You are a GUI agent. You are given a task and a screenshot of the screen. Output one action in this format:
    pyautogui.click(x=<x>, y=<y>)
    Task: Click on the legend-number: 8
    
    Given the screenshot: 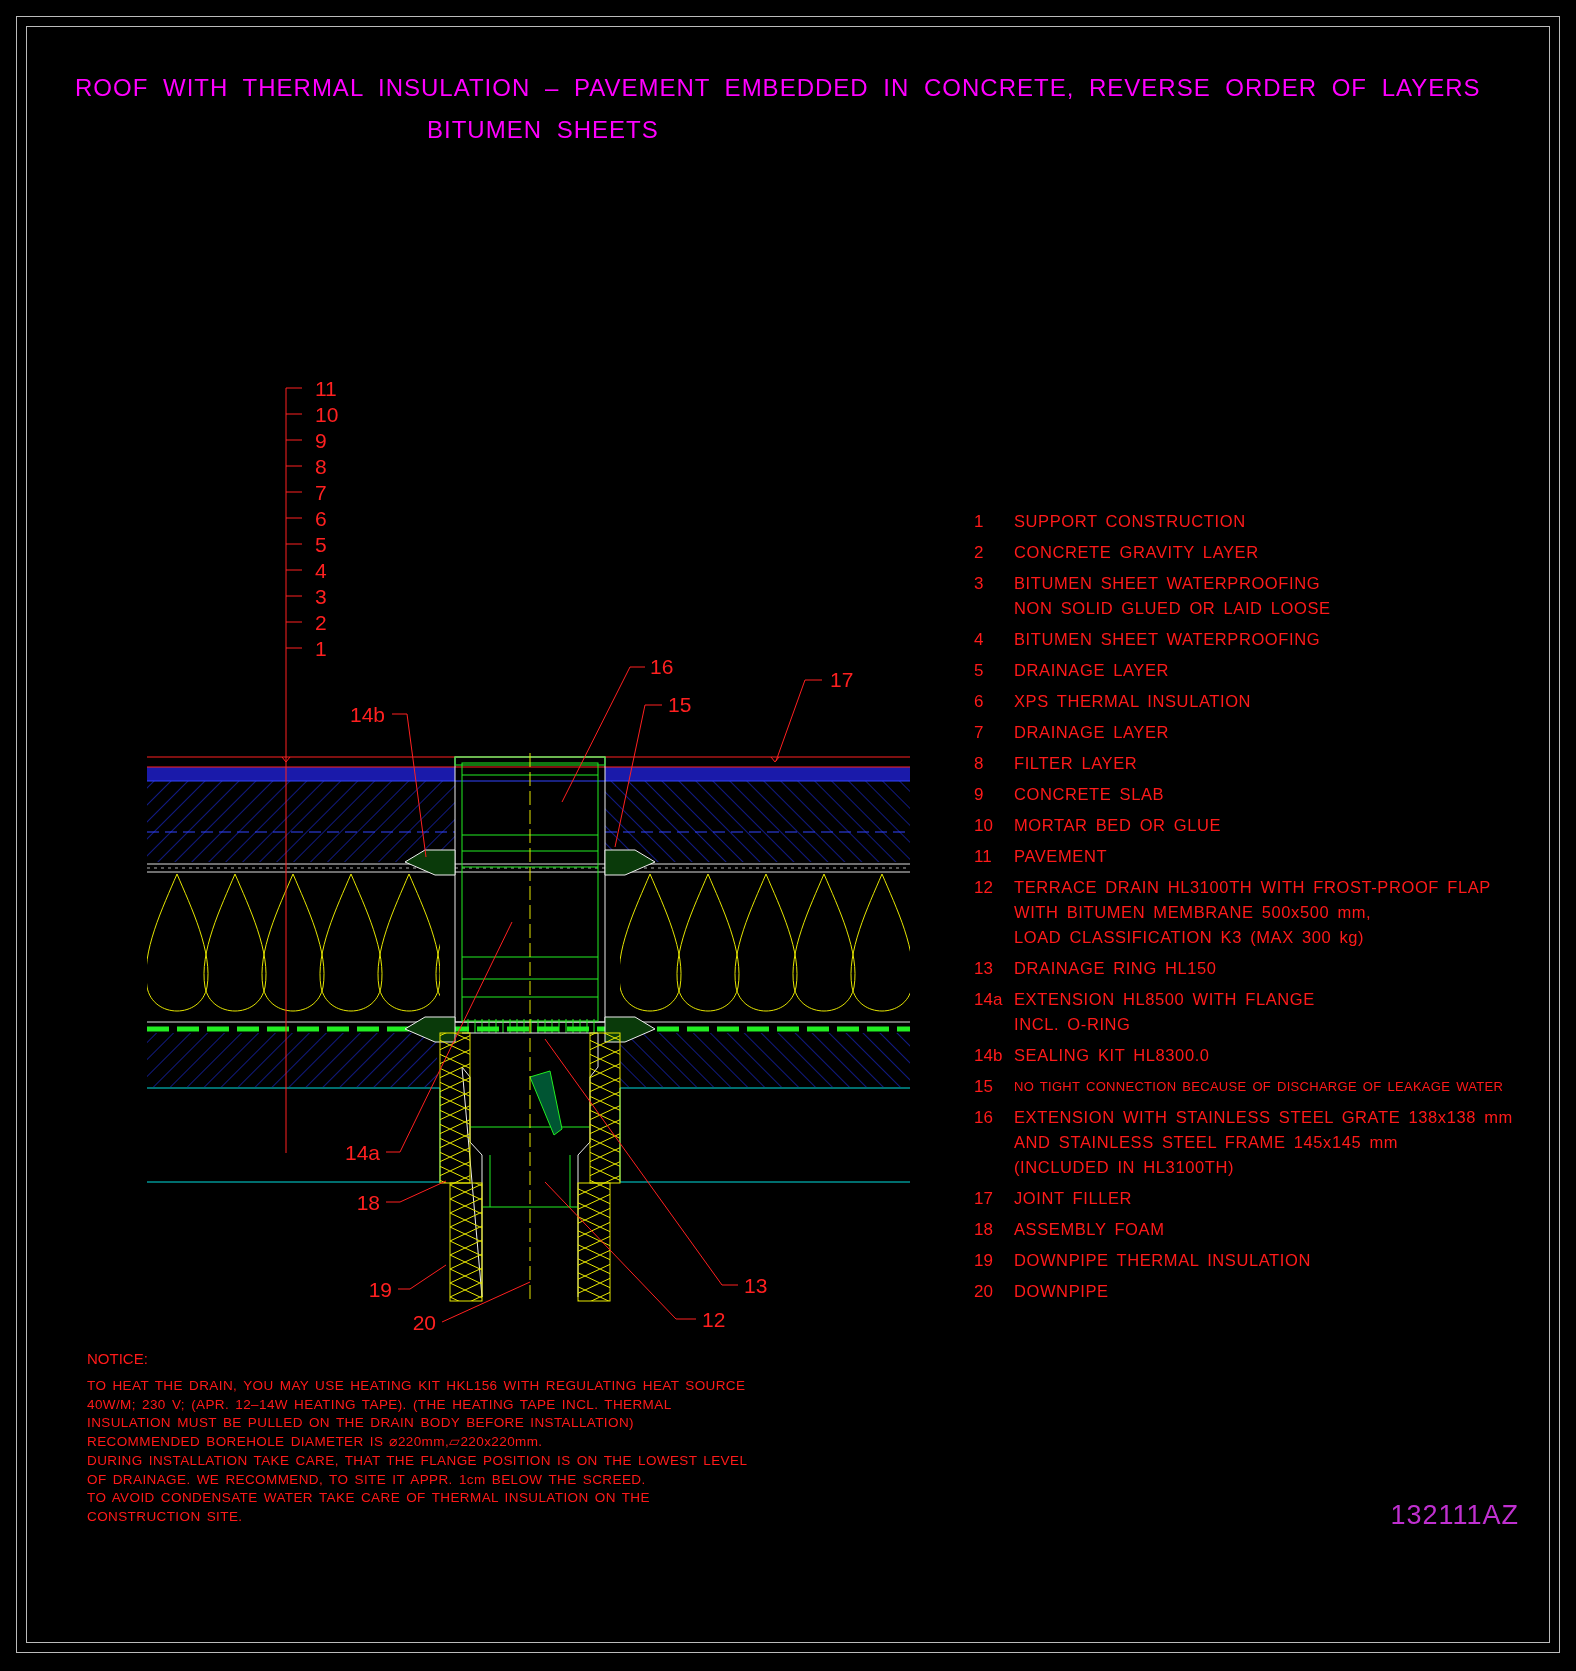 What is the action you would take?
    pyautogui.click(x=979, y=764)
    